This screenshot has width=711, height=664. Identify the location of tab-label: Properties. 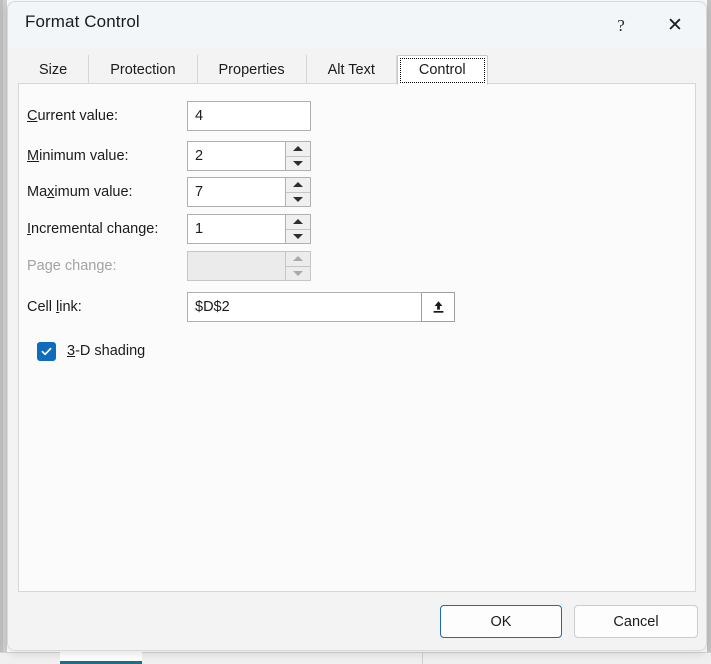
(251, 70).